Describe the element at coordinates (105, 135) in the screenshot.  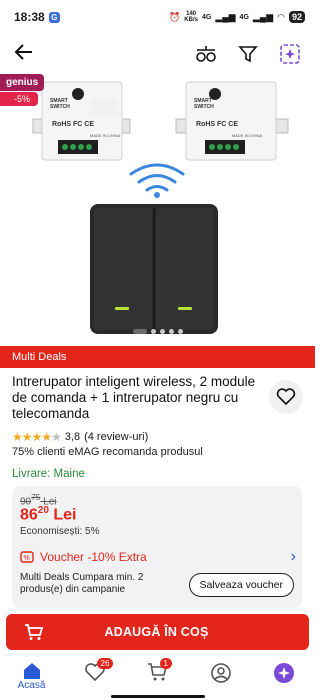
I see `module-made-in: MADE IN CHINA` at that location.